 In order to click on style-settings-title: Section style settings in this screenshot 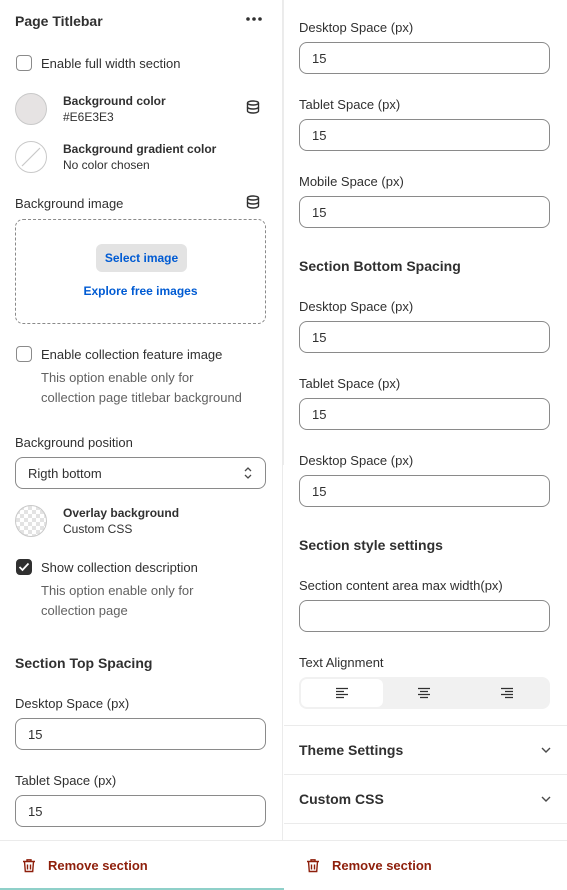, I will do `click(371, 545)`.